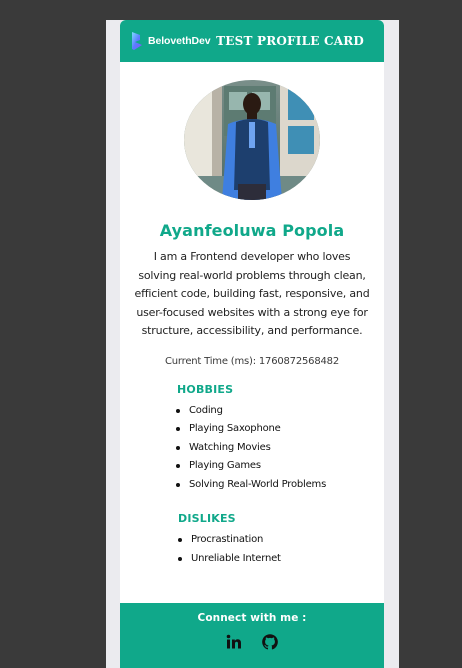 This screenshot has width=462, height=668. Describe the element at coordinates (207, 519) in the screenshot. I see `dislikes-title: DISLIKES` at that location.